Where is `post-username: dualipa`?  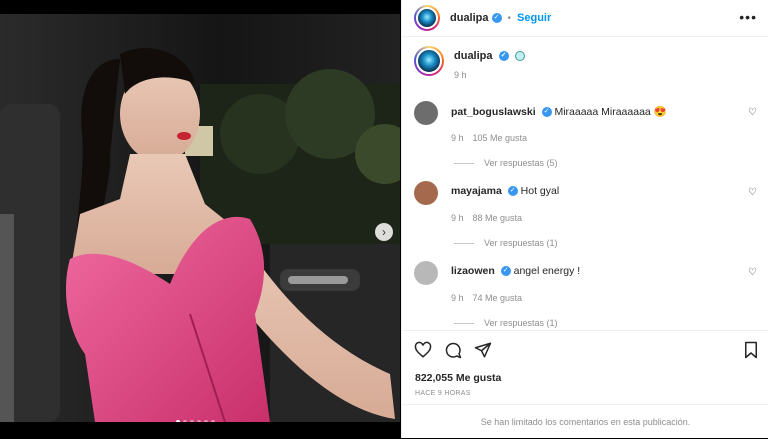
post-username: dualipa is located at coordinates (469, 18).